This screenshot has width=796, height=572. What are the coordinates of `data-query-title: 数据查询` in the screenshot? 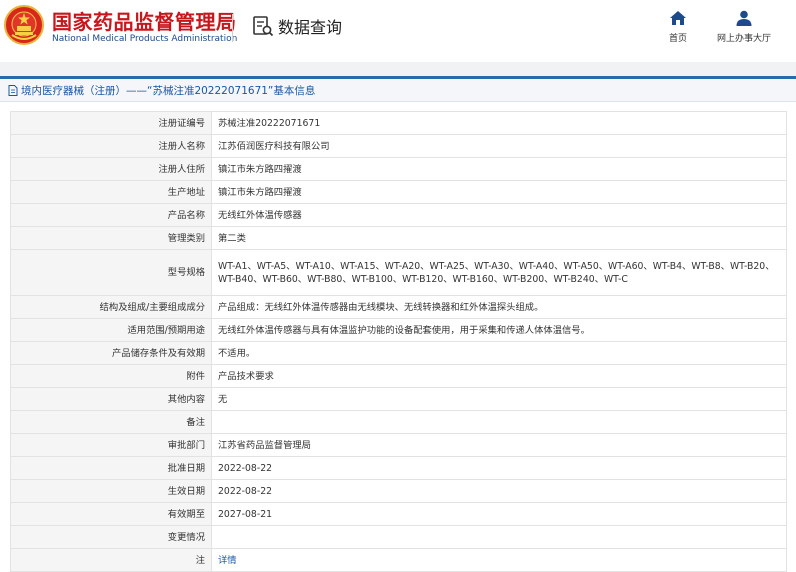 It's located at (297, 26).